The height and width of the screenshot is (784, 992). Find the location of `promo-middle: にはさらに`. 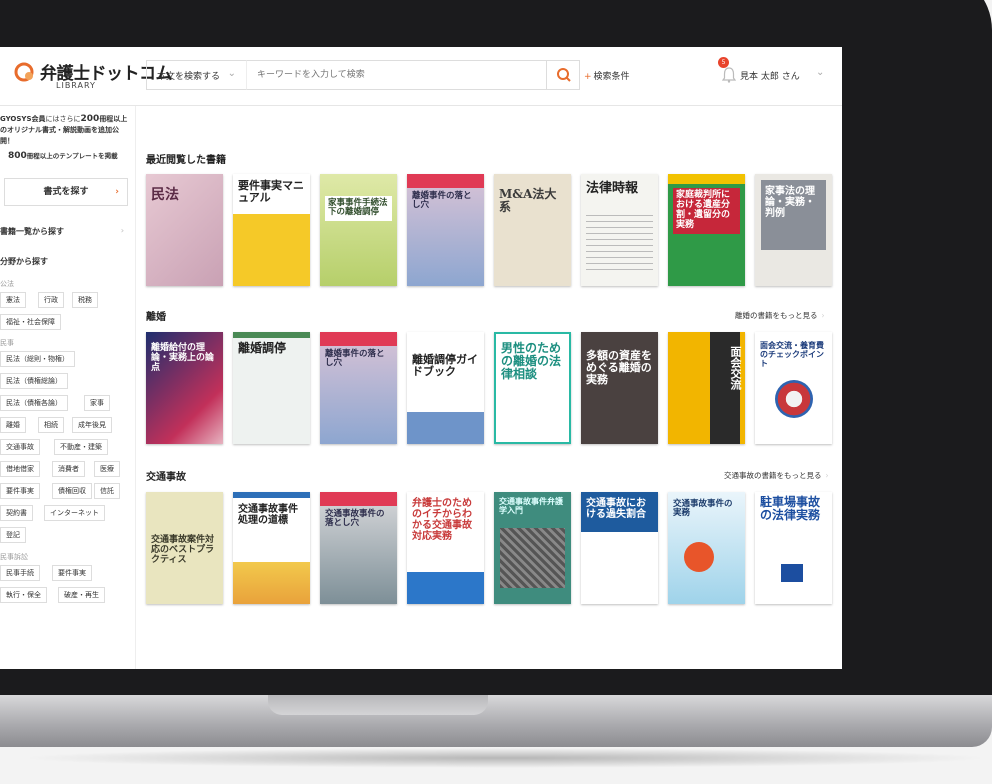

promo-middle: にはさらに is located at coordinates (63, 119).